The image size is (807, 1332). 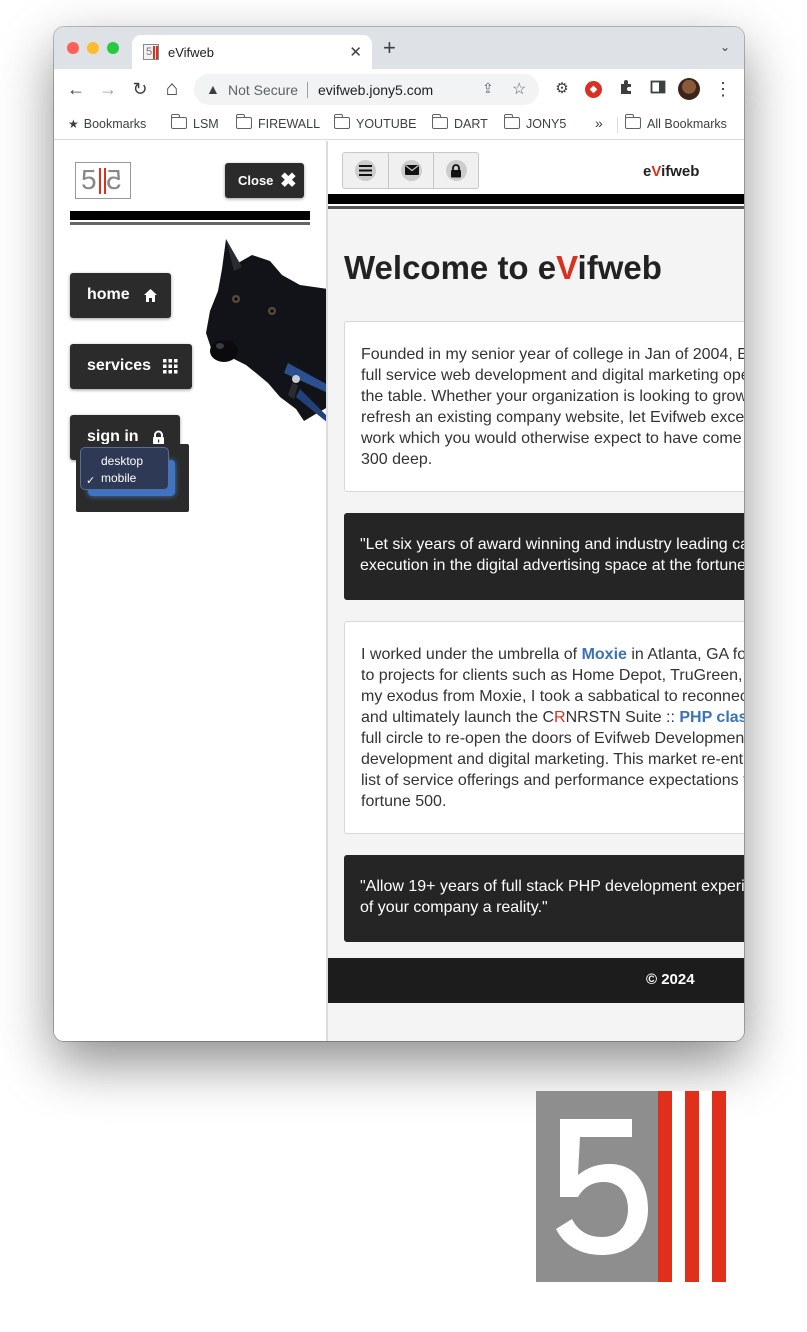 I want to click on title-part: Welcome to e, so click(x=450, y=267).